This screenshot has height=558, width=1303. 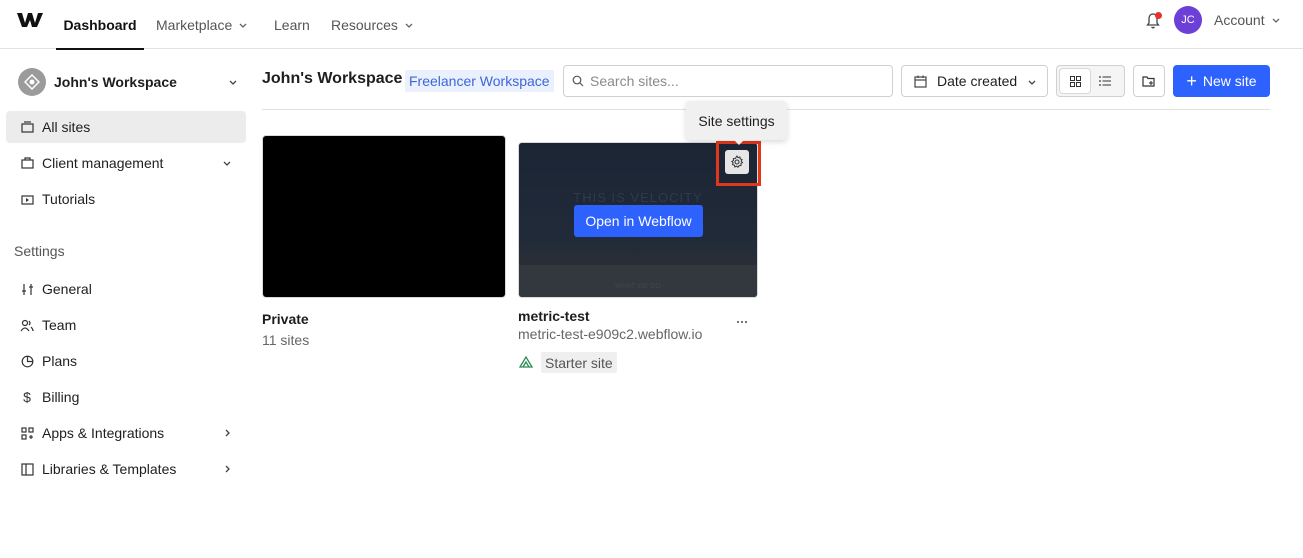 I want to click on new-site-button: + New site, so click(x=1221, y=81).